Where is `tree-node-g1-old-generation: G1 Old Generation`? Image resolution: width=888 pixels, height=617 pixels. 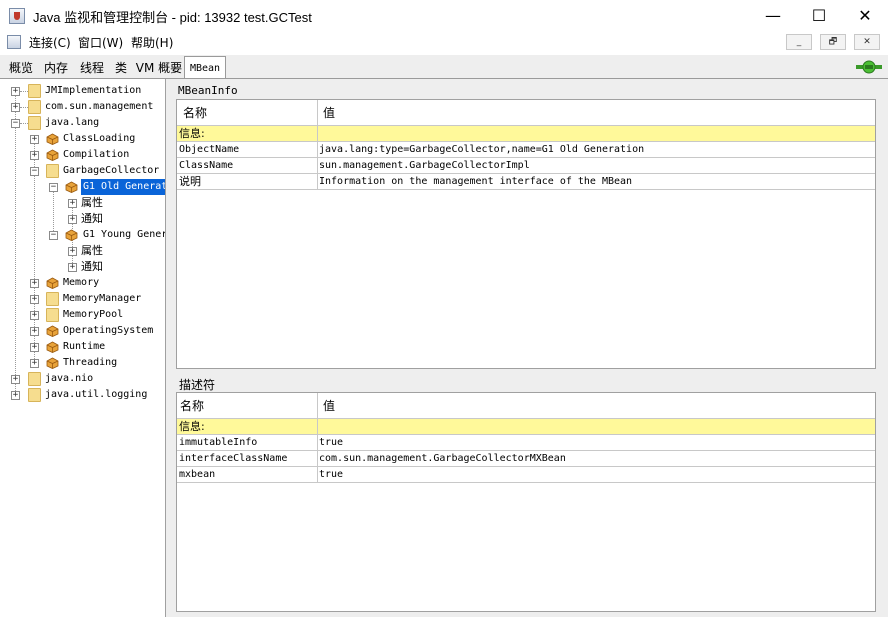 tree-node-g1-old-generation: G1 Old Generation is located at coordinates (123, 187).